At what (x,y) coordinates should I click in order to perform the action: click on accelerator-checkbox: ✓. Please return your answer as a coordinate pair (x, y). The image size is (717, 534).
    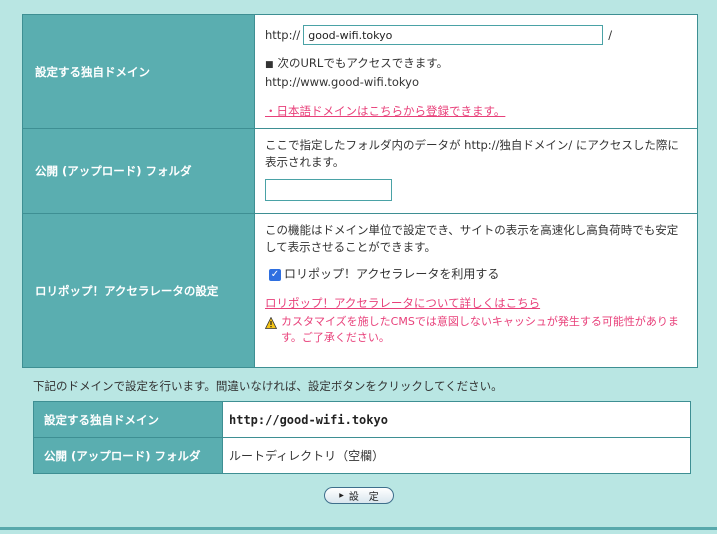
    Looking at the image, I should click on (275, 274).